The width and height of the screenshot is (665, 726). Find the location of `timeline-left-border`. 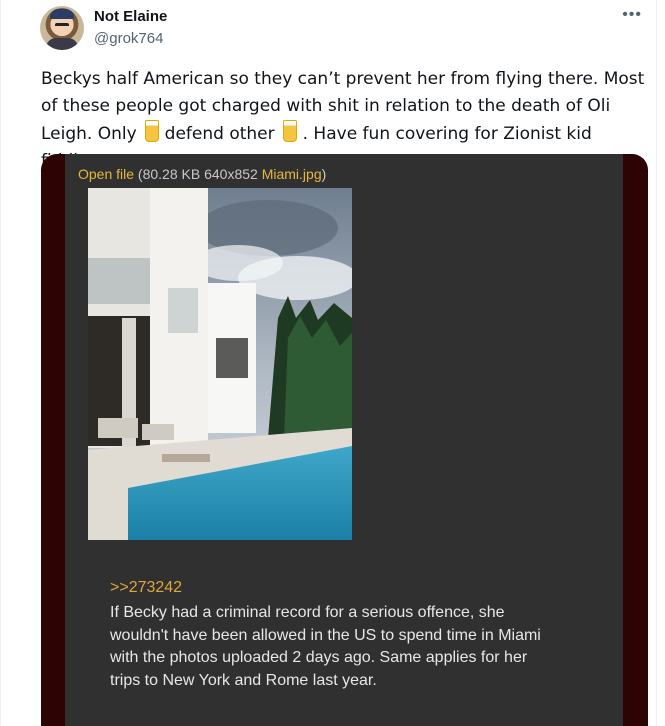

timeline-left-border is located at coordinates (0, 363).